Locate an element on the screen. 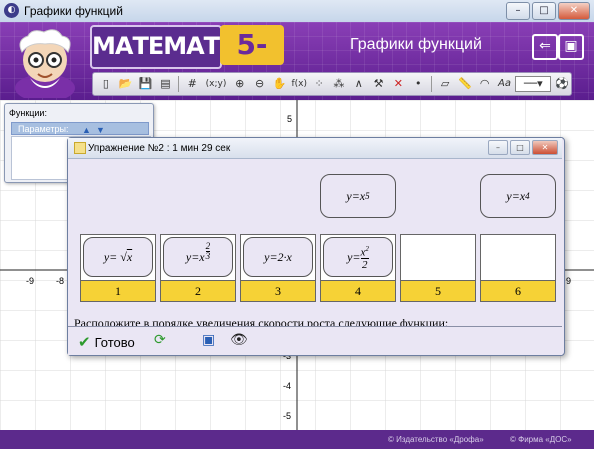  dialog-title-bar: Упражнение №2 : 1 мин 29 сек – □ ✕ is located at coordinates (315, 148).